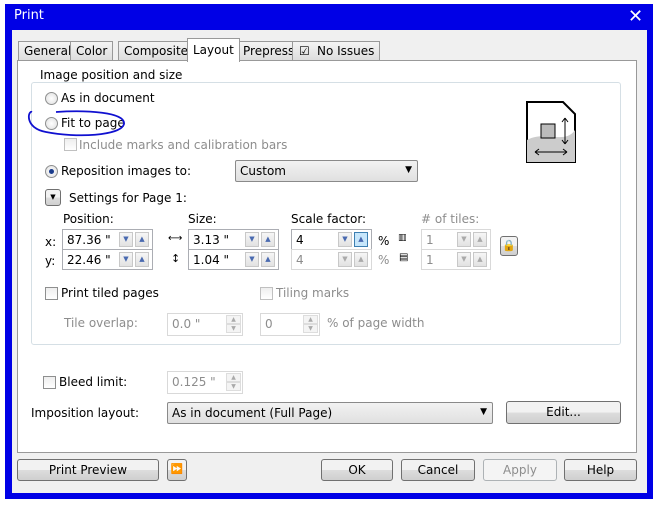 This screenshot has width=657, height=505. What do you see at coordinates (456, 259) in the screenshot?
I see `tiles-y-input: 1 ▼ ▲` at bounding box center [456, 259].